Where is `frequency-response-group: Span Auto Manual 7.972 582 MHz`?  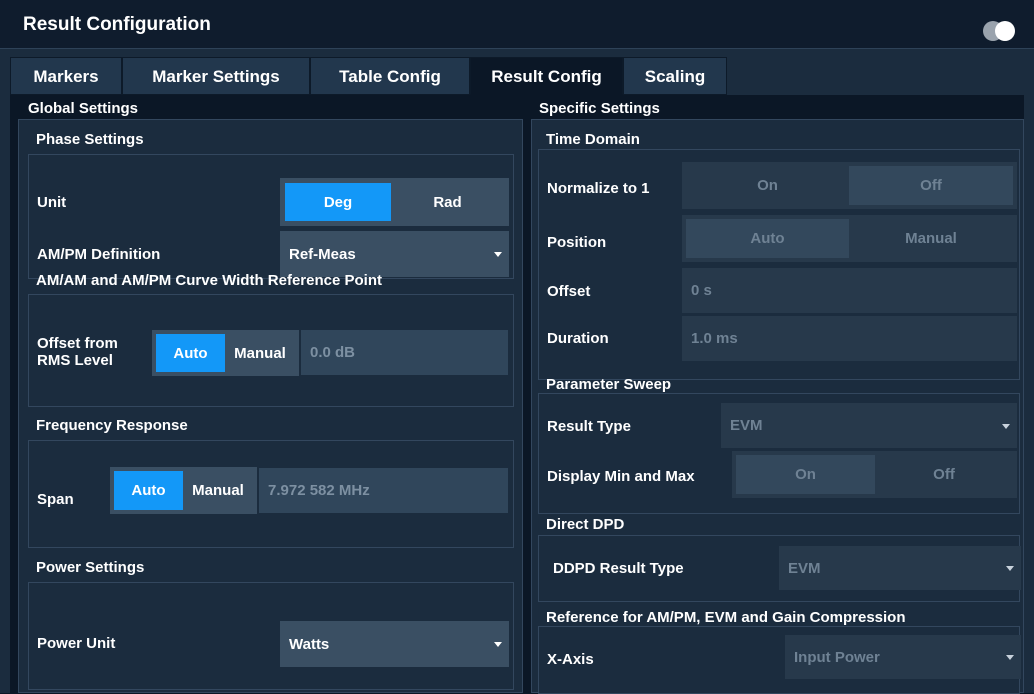
frequency-response-group: Span Auto Manual 7.972 582 MHz is located at coordinates (271, 494).